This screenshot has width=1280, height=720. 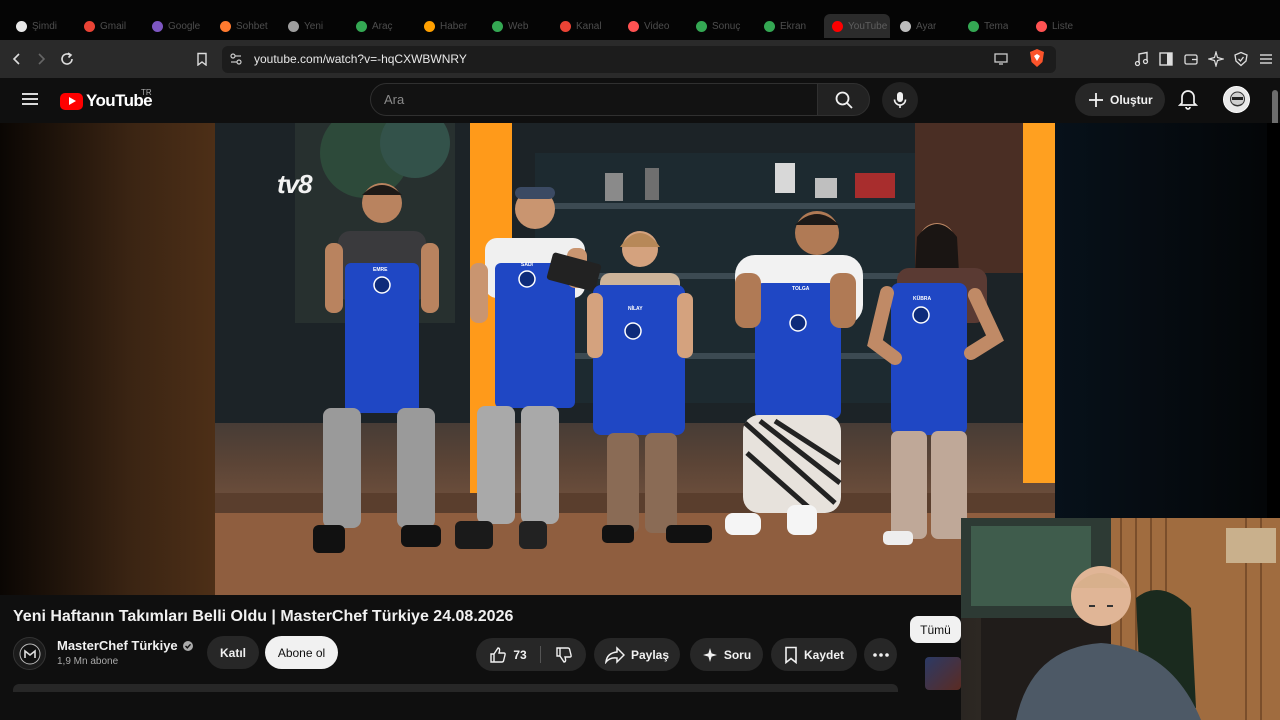 What do you see at coordinates (1166, 59) in the screenshot?
I see `sidebar-toggle-icon` at bounding box center [1166, 59].